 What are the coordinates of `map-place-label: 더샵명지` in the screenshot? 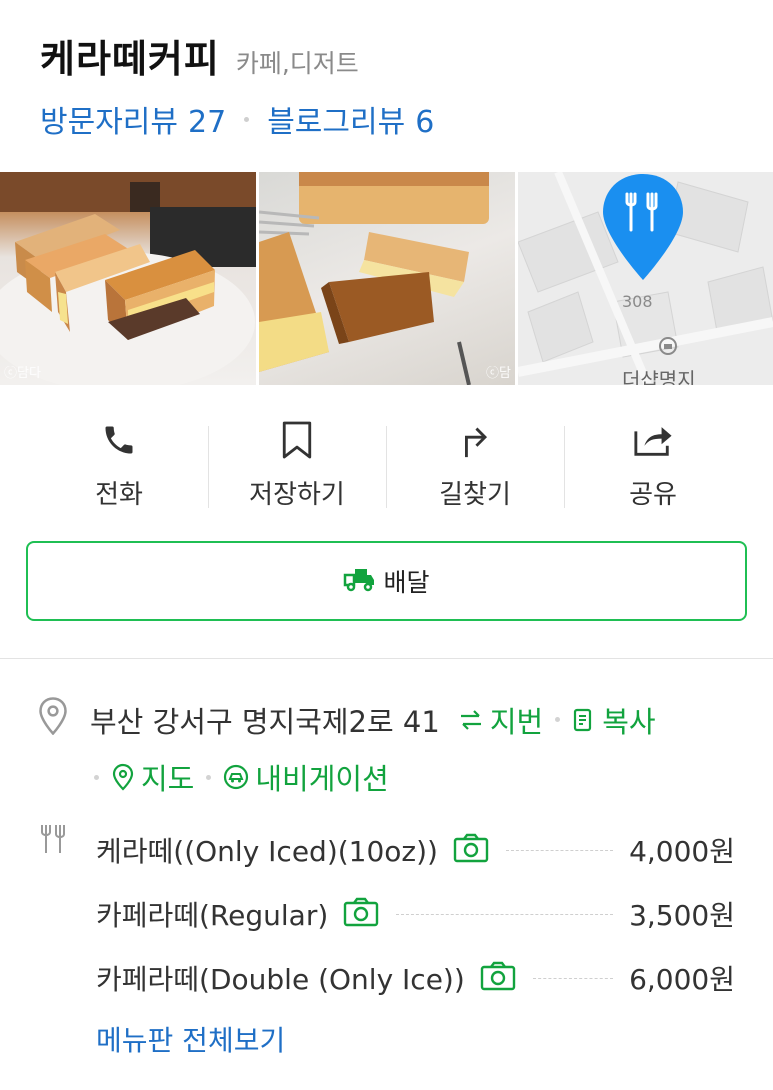 It's located at (659, 376).